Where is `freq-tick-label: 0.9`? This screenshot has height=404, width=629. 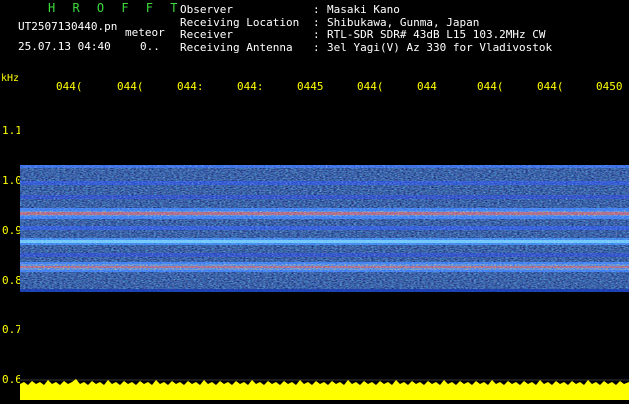
freq-tick-label: 0.9 is located at coordinates (12, 230).